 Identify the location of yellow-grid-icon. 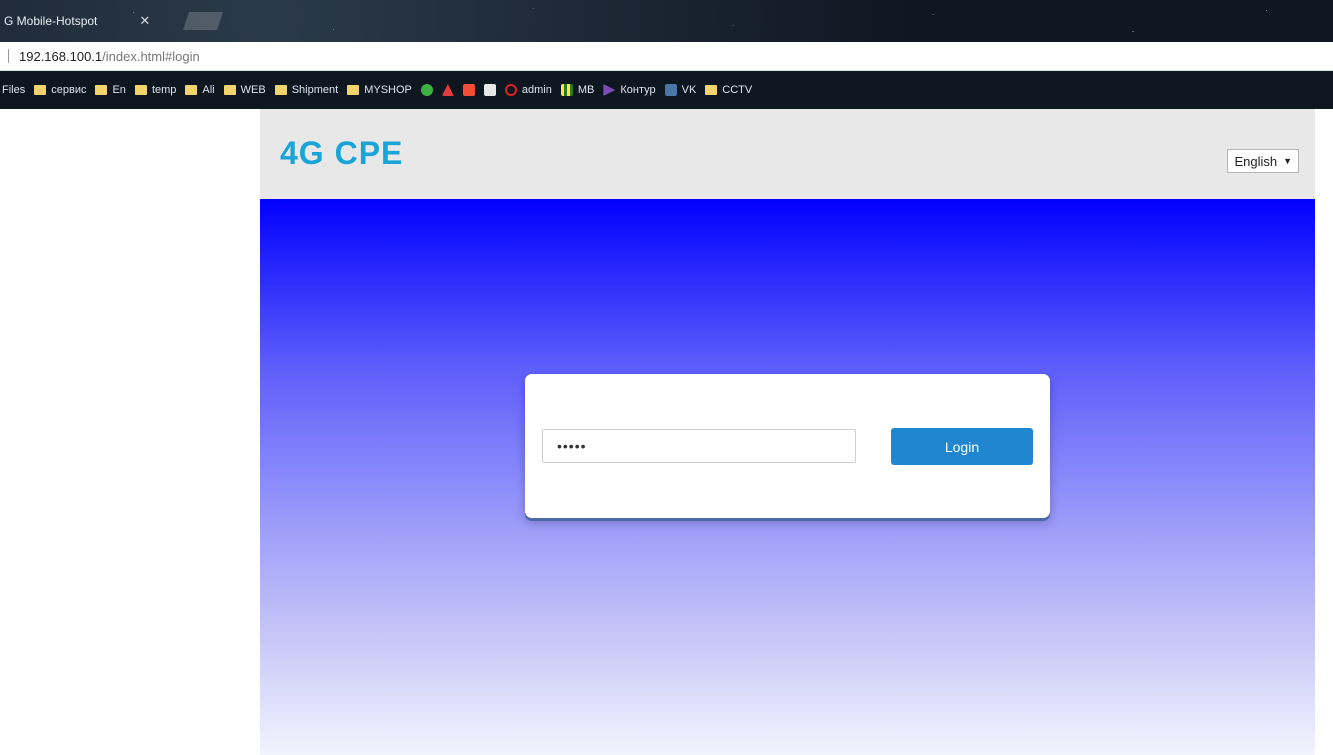
(566, 90).